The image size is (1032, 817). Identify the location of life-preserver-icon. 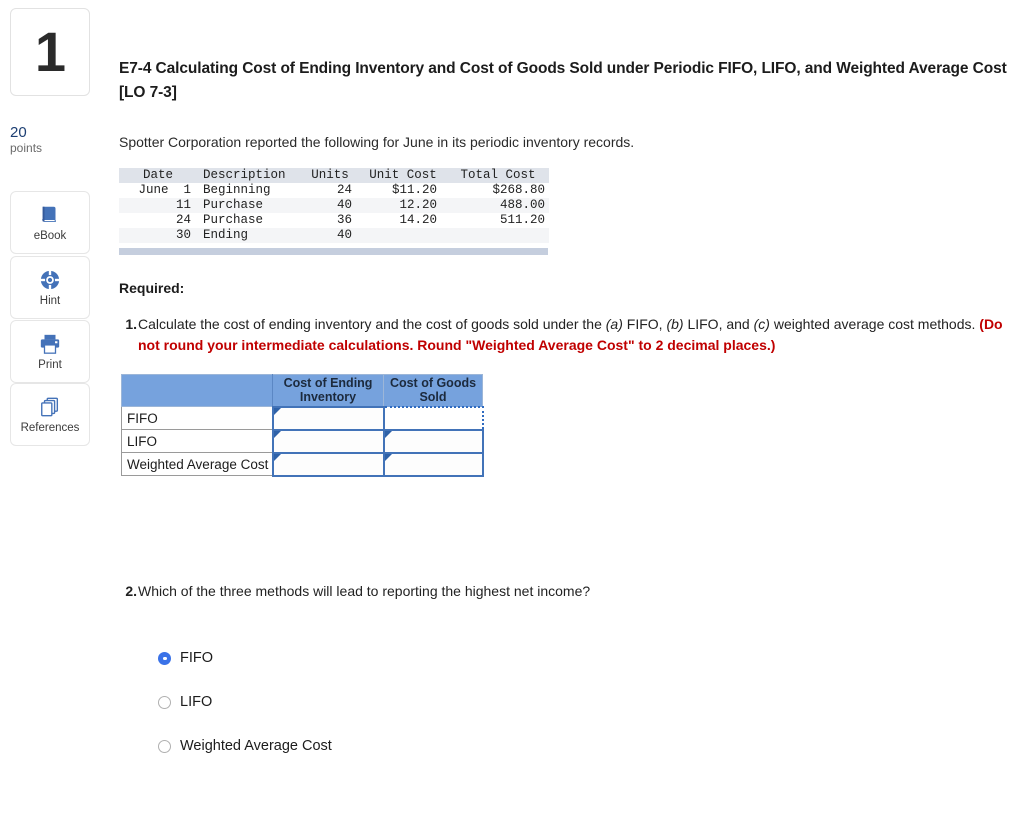
(50, 280).